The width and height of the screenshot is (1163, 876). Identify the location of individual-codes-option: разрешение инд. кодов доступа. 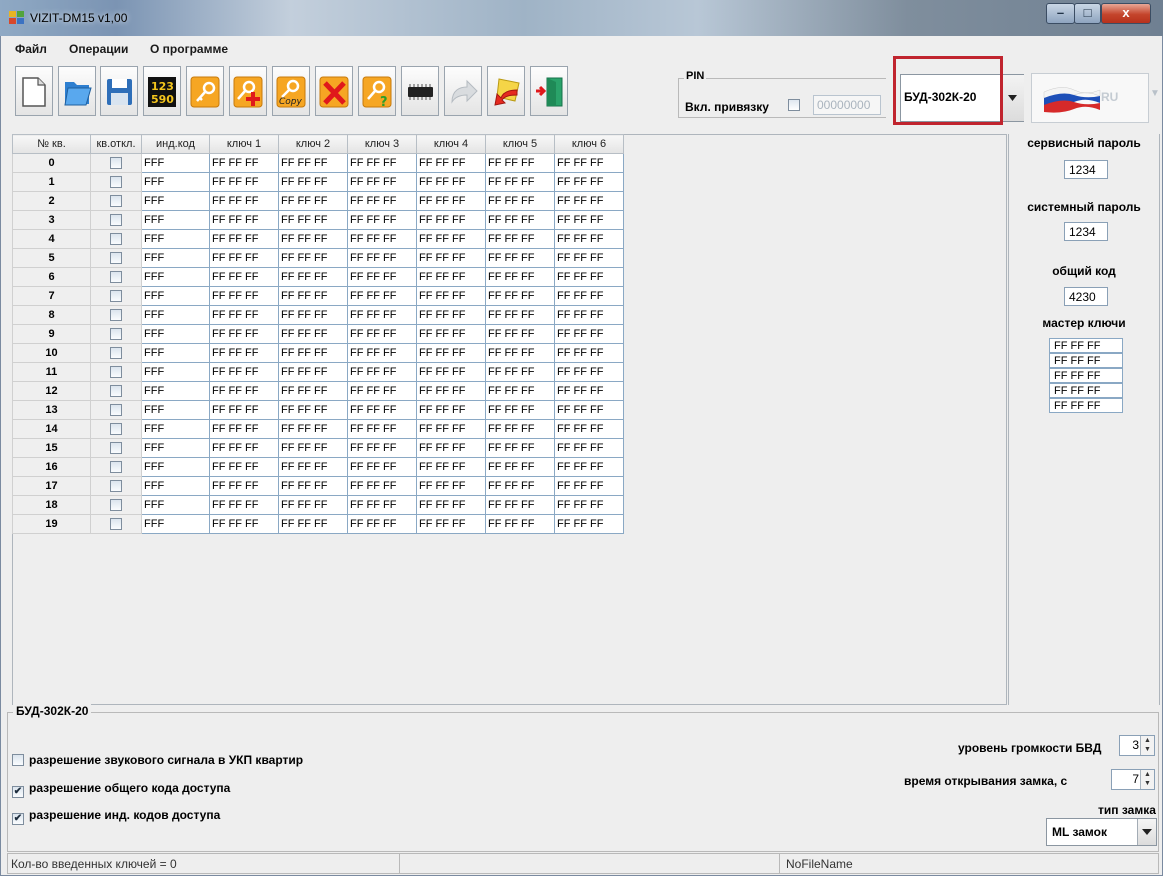
(116, 816).